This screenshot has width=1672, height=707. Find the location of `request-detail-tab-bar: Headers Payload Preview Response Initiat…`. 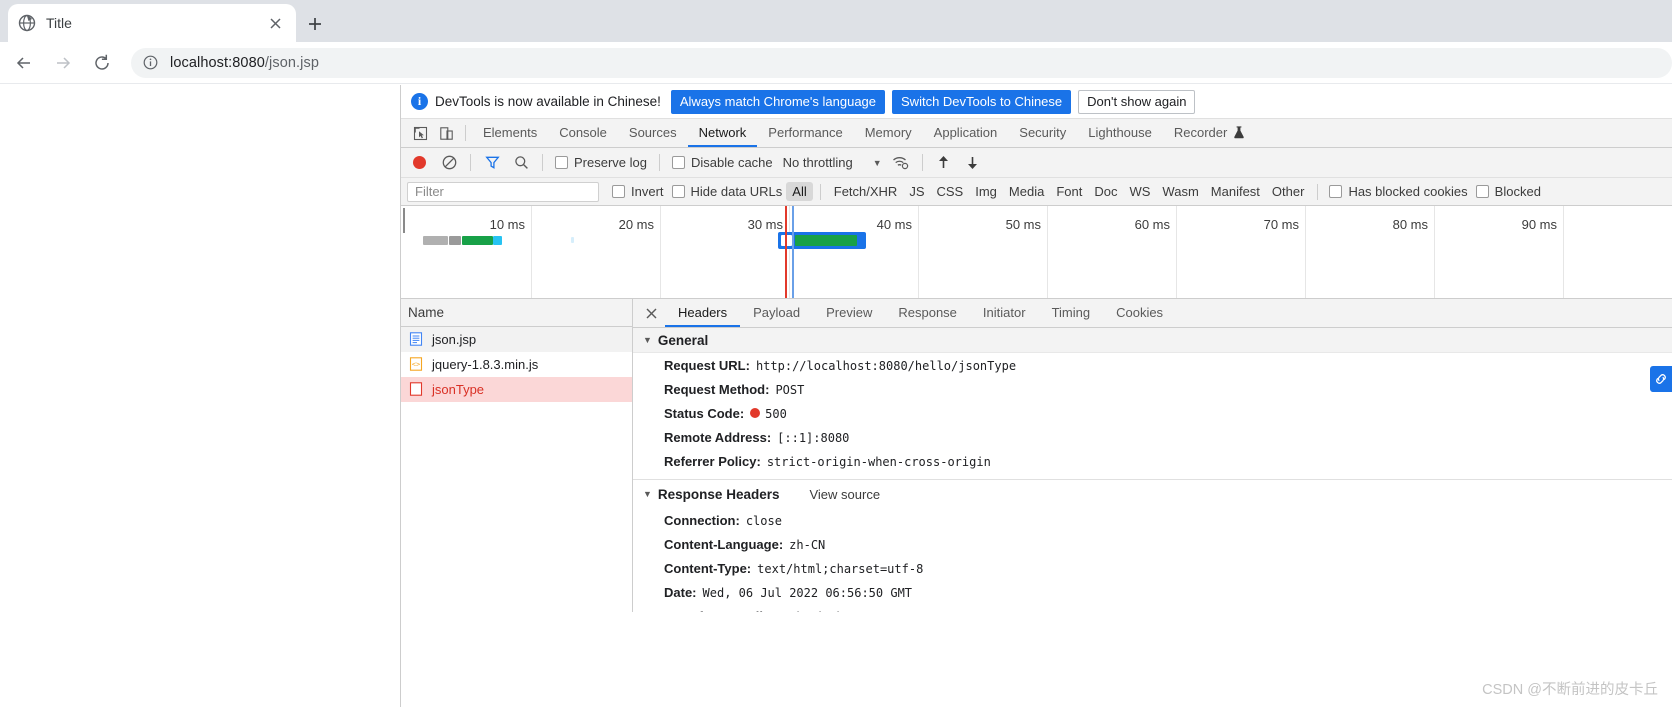

request-detail-tab-bar: Headers Payload Preview Response Initiat… is located at coordinates (1152, 313).